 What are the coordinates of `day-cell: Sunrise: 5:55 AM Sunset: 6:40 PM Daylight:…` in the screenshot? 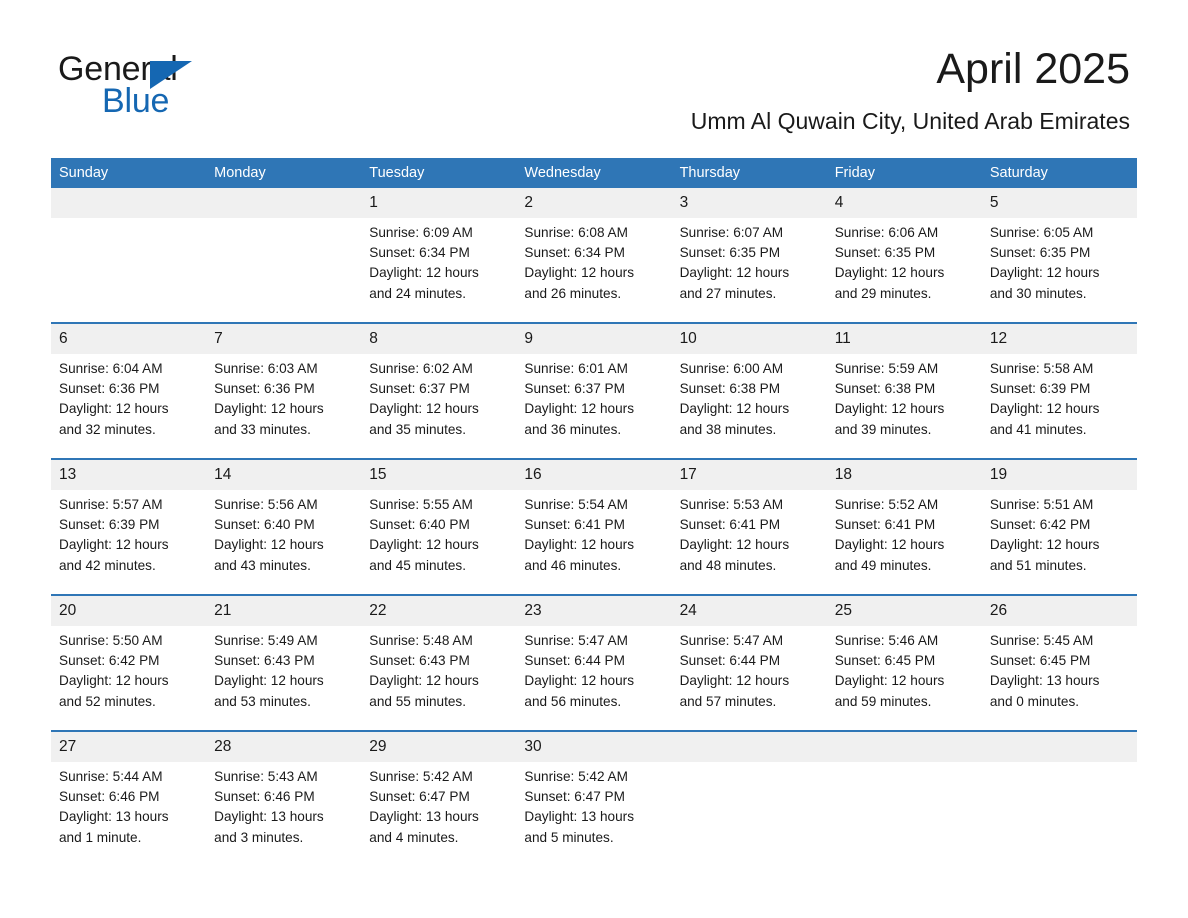 It's located at (438, 544).